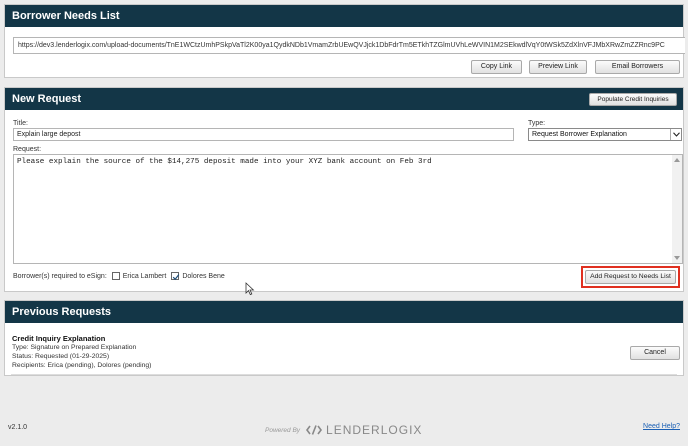 The width and height of the screenshot is (688, 446). I want to click on footer: v2.1.0 Powered By LENDERLOGIX Need Help?, so click(344, 427).